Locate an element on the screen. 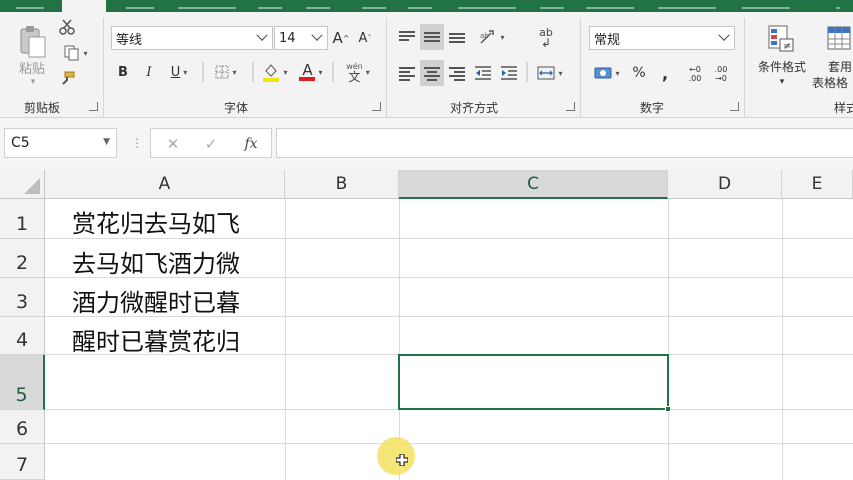 The width and height of the screenshot is (853, 480). font-name-select: 等线 is located at coordinates (192, 38).